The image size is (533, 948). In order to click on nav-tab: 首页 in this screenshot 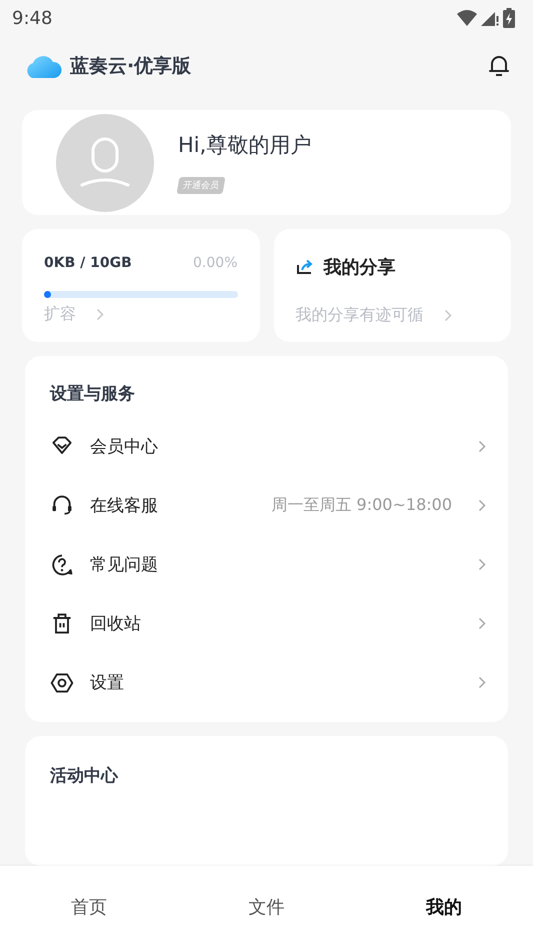, I will do `click(89, 907)`.